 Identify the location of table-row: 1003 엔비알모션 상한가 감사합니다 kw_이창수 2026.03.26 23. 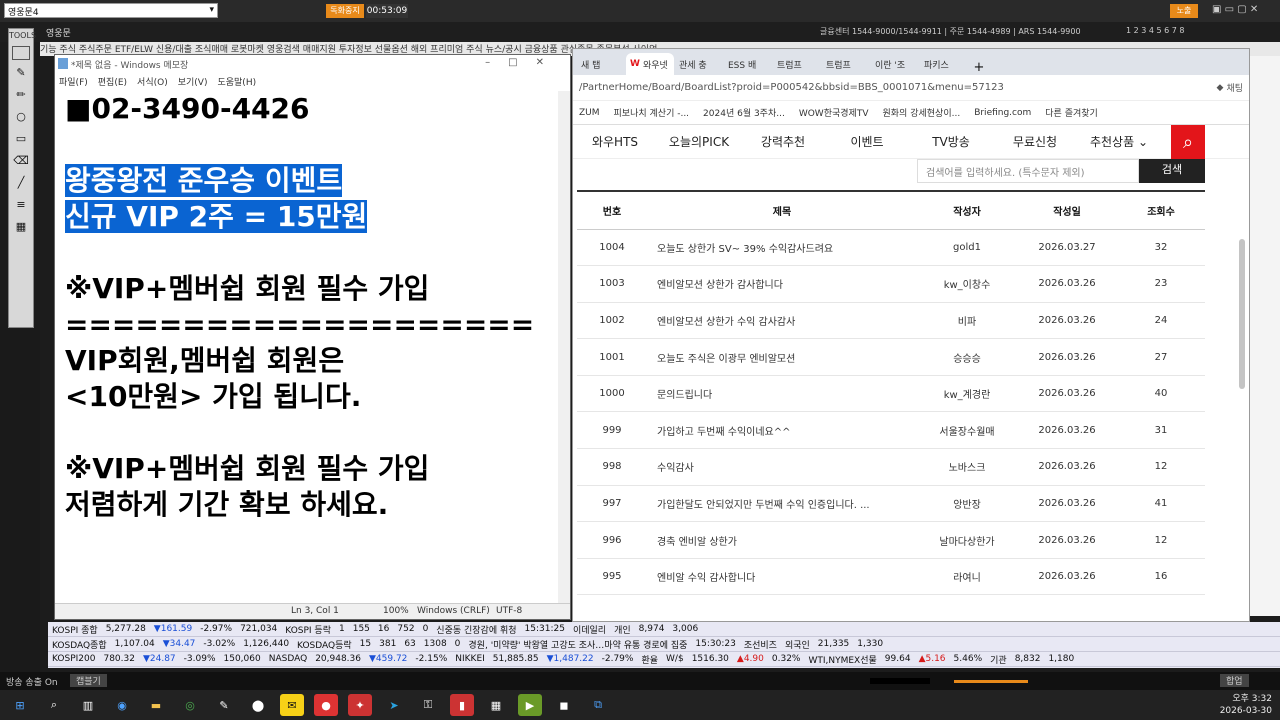
(891, 284).